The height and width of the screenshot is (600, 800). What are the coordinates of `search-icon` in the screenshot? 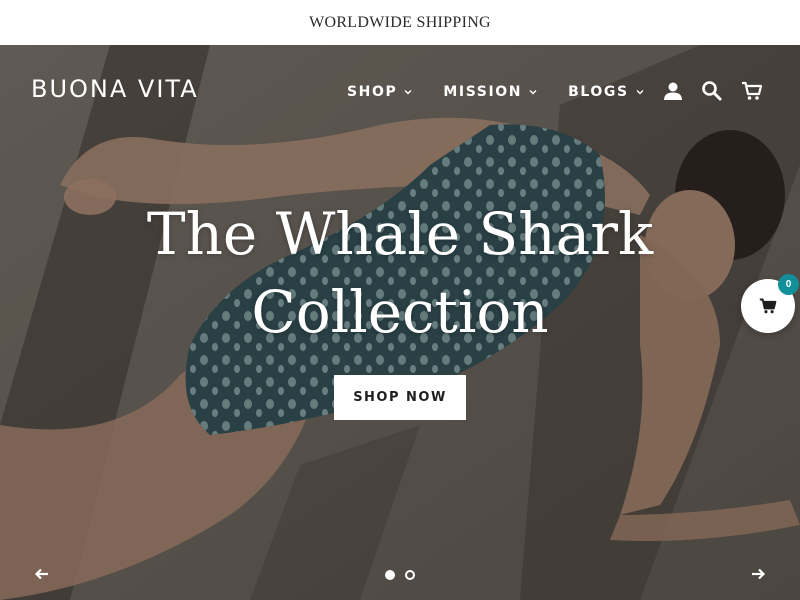 It's located at (712, 91).